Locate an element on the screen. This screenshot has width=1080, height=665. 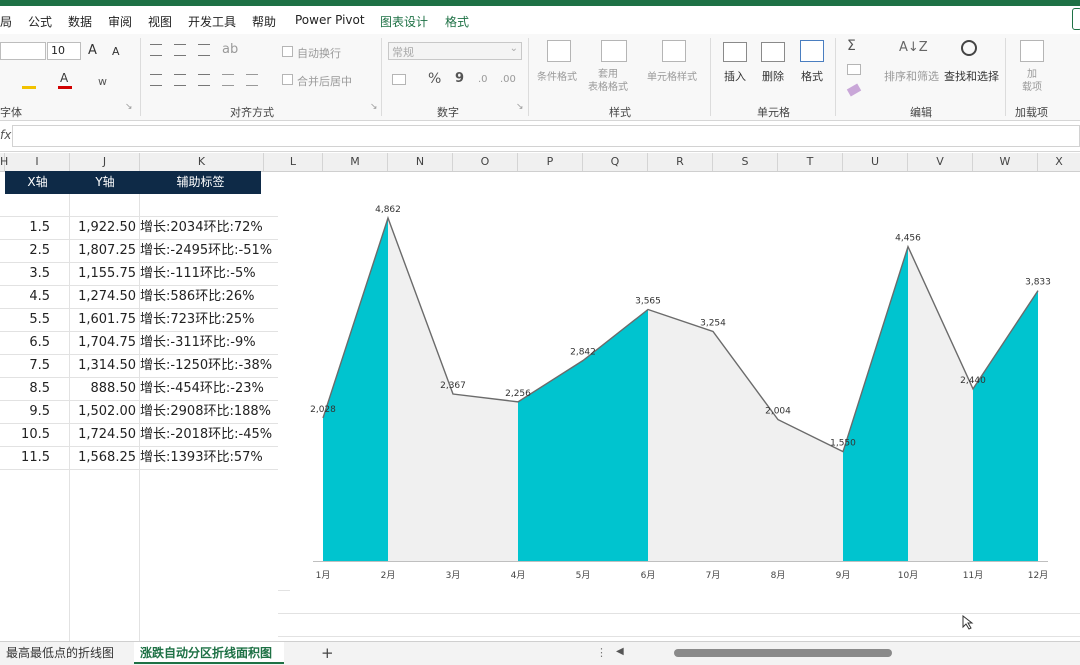
column-header-v: V is located at coordinates (940, 162).